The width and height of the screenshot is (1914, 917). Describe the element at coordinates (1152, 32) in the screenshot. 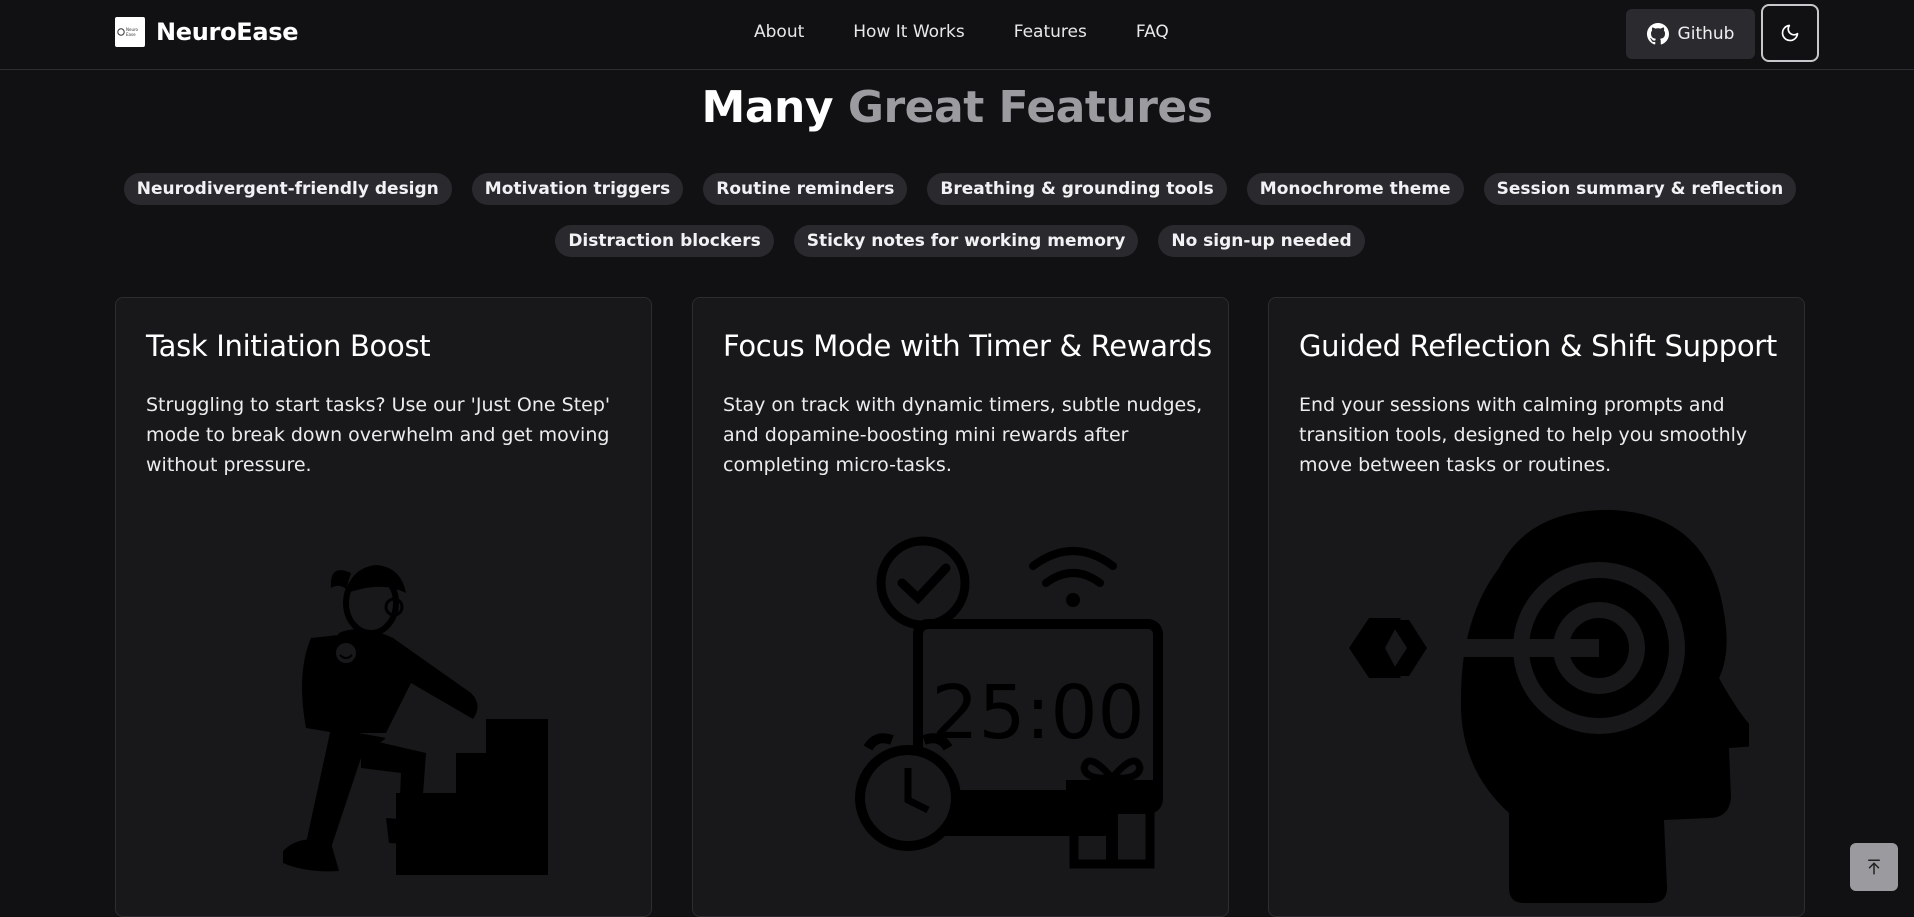

I see `nav-link-faq: FAQ` at that location.